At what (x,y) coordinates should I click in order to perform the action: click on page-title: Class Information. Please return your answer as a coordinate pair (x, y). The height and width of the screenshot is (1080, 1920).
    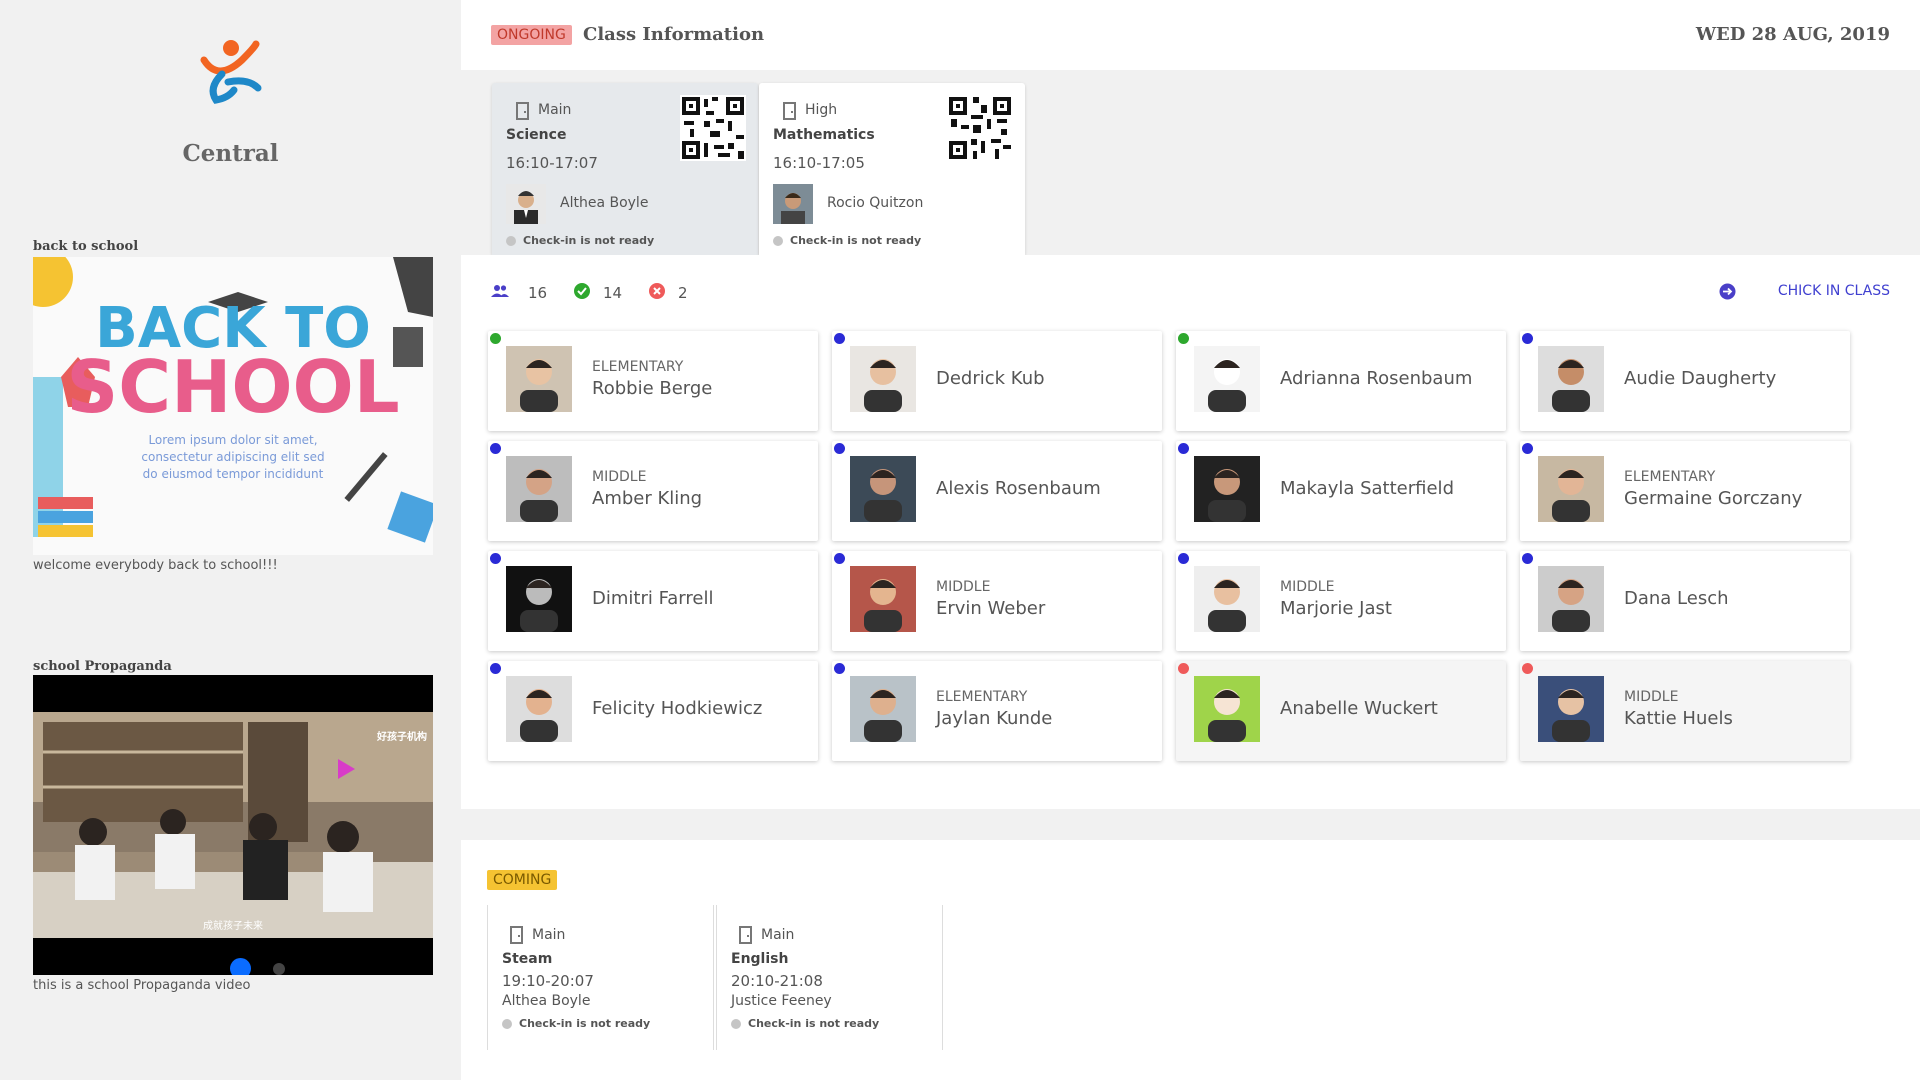
    Looking at the image, I should click on (674, 34).